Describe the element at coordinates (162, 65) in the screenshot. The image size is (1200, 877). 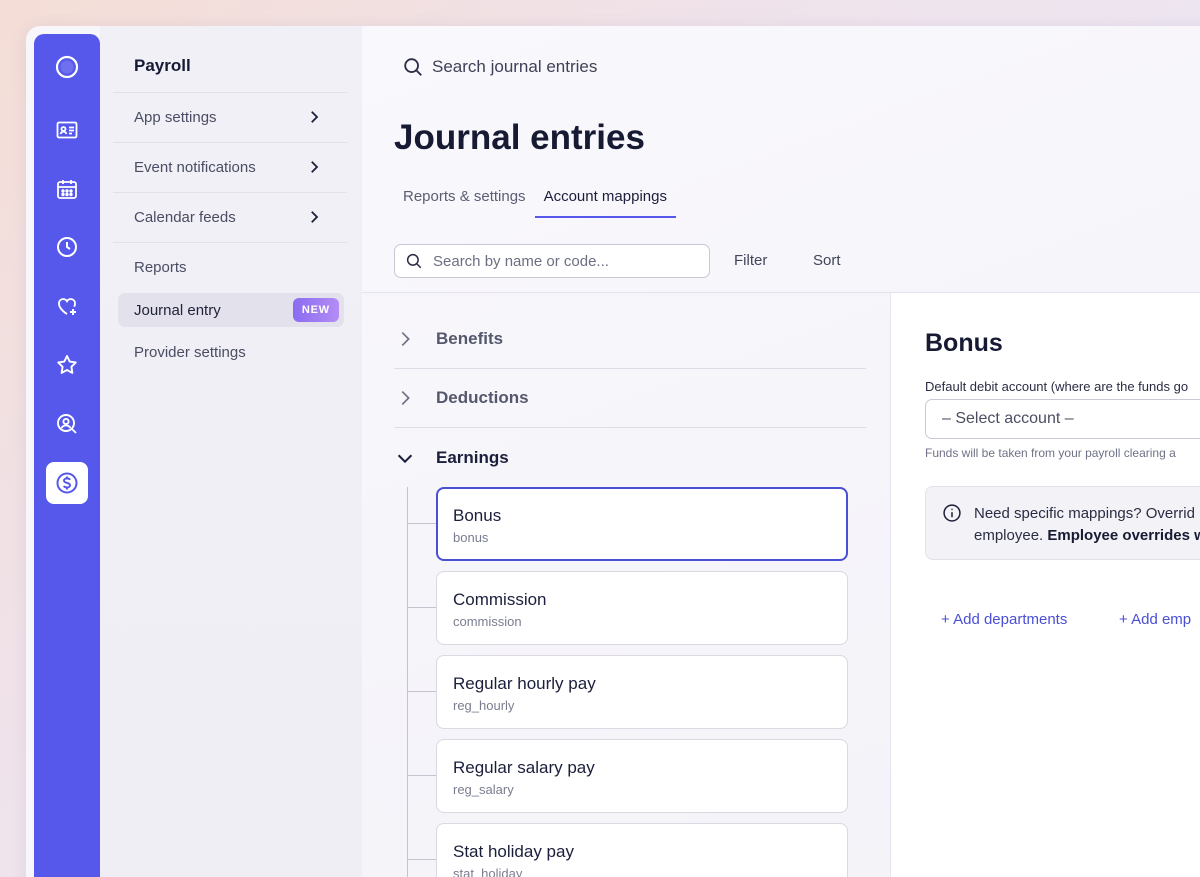
I see `nav-title: Payroll` at that location.